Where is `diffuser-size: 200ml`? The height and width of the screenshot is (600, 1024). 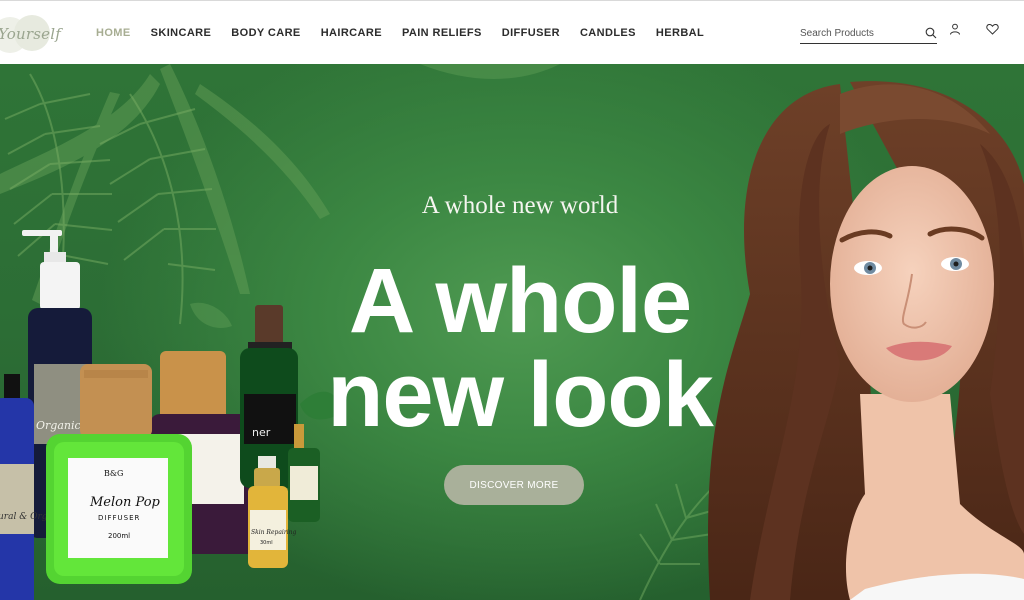 diffuser-size: 200ml is located at coordinates (119, 536).